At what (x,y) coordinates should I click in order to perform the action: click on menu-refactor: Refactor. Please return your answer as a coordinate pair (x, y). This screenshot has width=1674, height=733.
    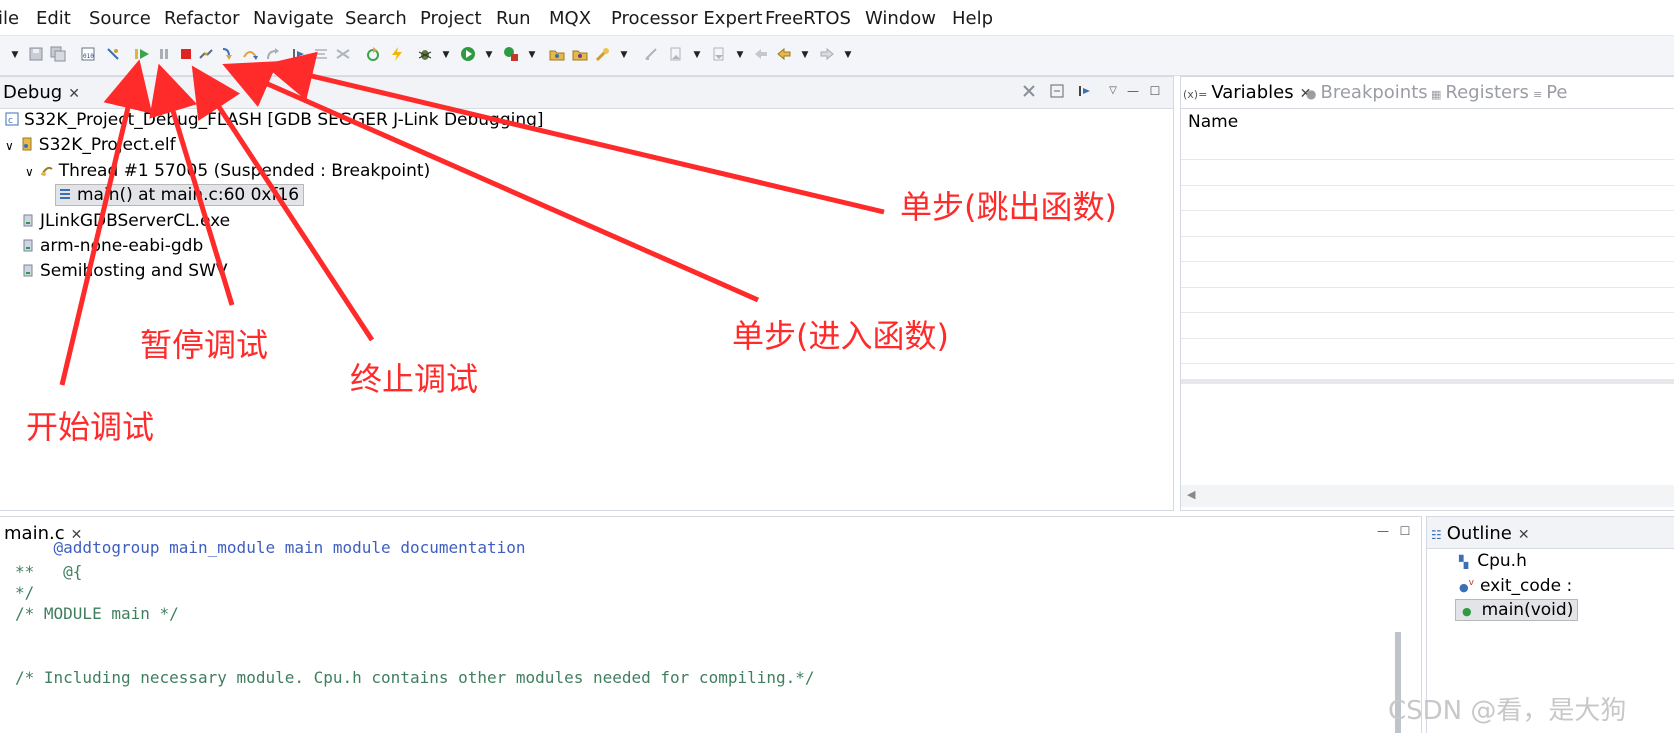
    Looking at the image, I should click on (202, 18).